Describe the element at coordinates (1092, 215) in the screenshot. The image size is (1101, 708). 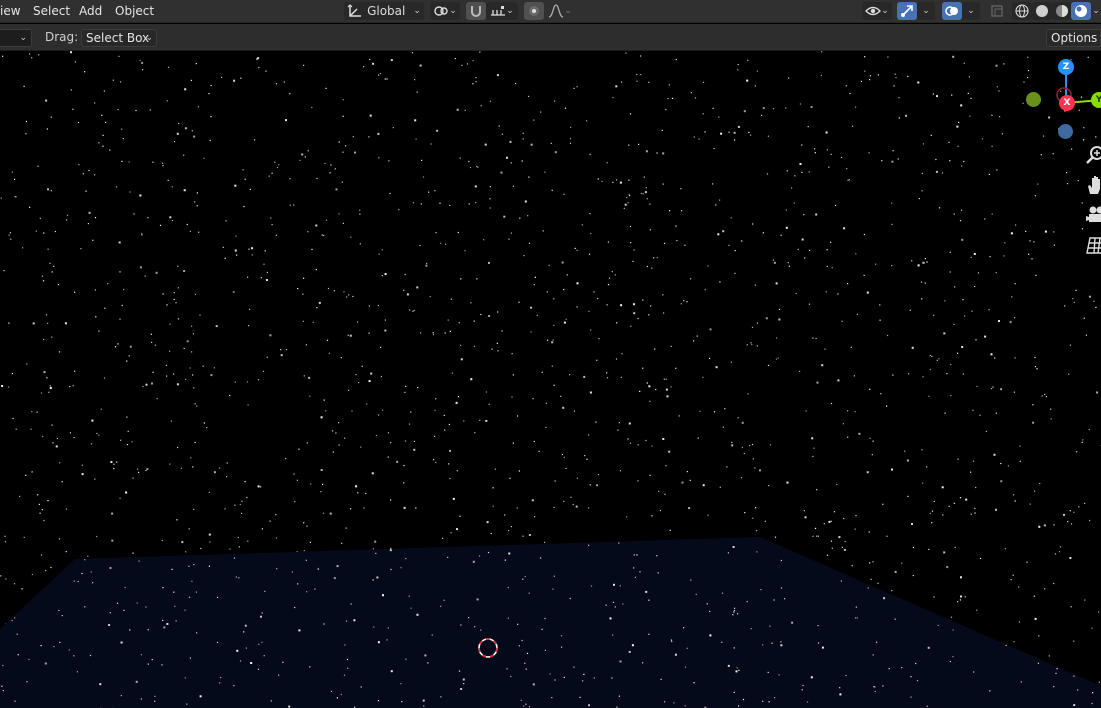
I see `camera-view-icon` at that location.